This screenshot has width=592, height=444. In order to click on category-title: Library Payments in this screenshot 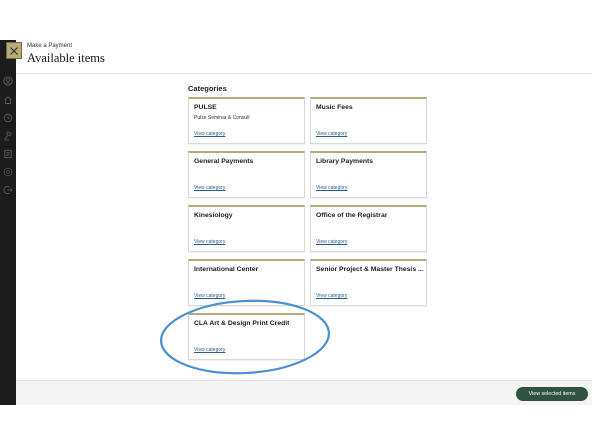, I will do `click(345, 161)`.